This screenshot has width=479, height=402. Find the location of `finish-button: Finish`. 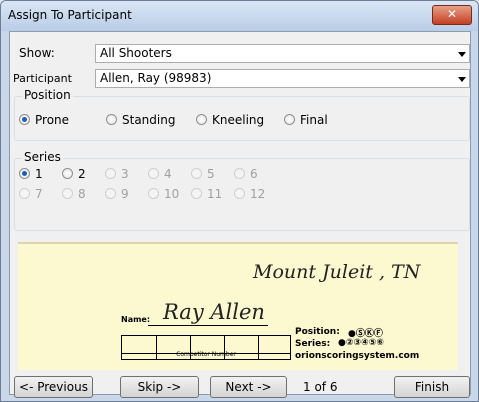

finish-button: Finish is located at coordinates (432, 387).